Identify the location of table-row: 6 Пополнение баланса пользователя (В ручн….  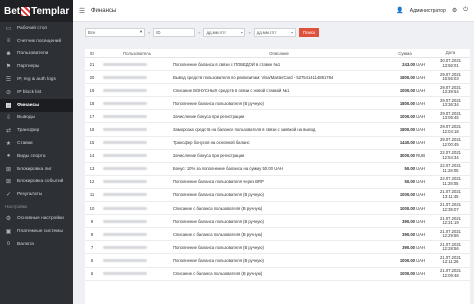
(277, 261).